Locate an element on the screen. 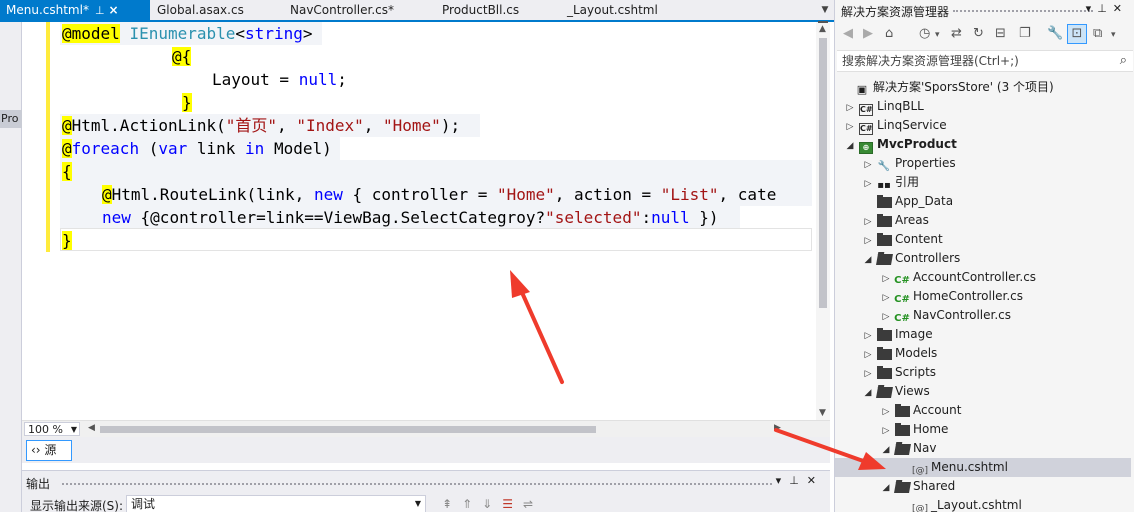 This screenshot has width=1134, height=512. class-view-icon: ⧉ is located at coordinates (1097, 33).